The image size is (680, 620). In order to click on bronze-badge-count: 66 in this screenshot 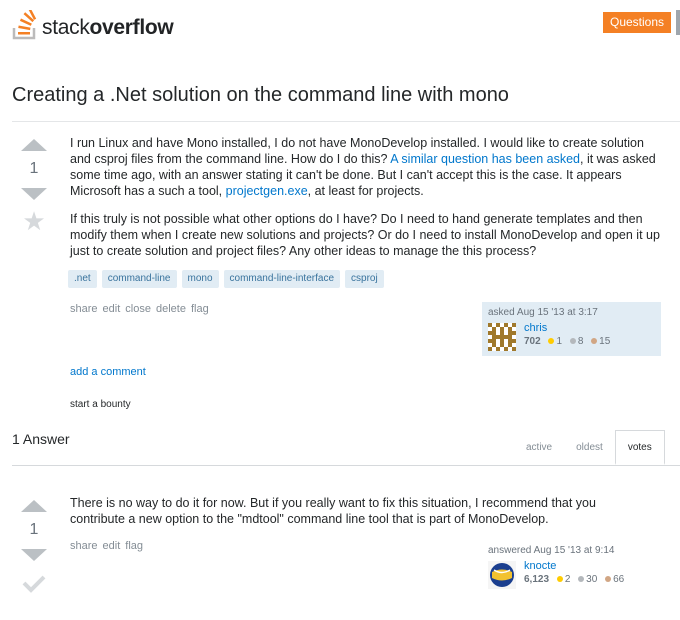, I will do `click(619, 579)`.